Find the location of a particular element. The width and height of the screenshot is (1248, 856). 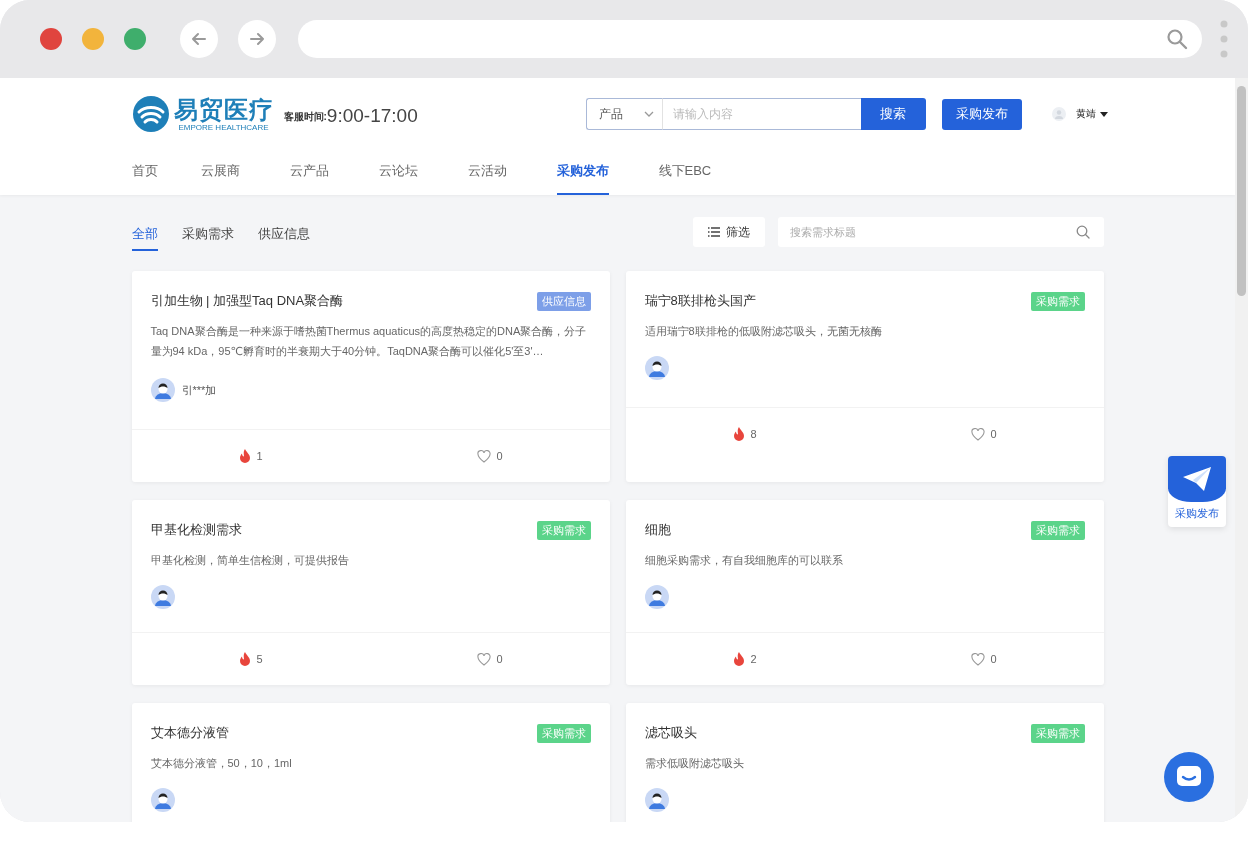

publish-float-button: 采购发布 is located at coordinates (1197, 491).